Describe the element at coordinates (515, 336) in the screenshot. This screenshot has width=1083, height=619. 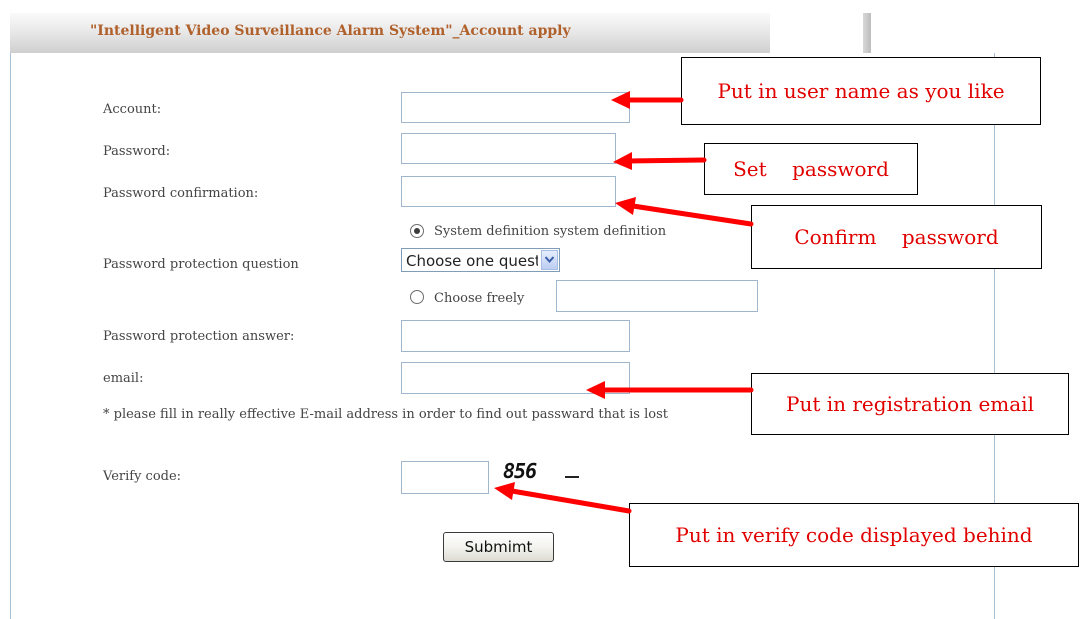
I see `answer-input` at that location.